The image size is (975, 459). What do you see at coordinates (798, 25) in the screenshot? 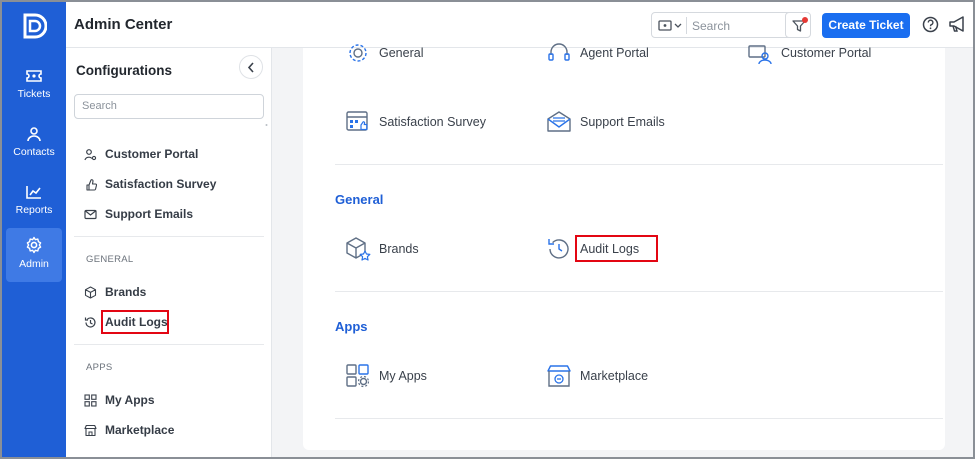
I see `filter-button` at bounding box center [798, 25].